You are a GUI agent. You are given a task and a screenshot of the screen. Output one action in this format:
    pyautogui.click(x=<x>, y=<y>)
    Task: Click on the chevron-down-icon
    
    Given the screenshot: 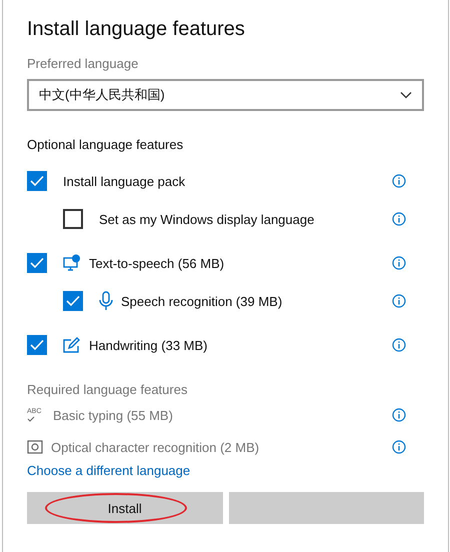 What is the action you would take?
    pyautogui.click(x=406, y=95)
    